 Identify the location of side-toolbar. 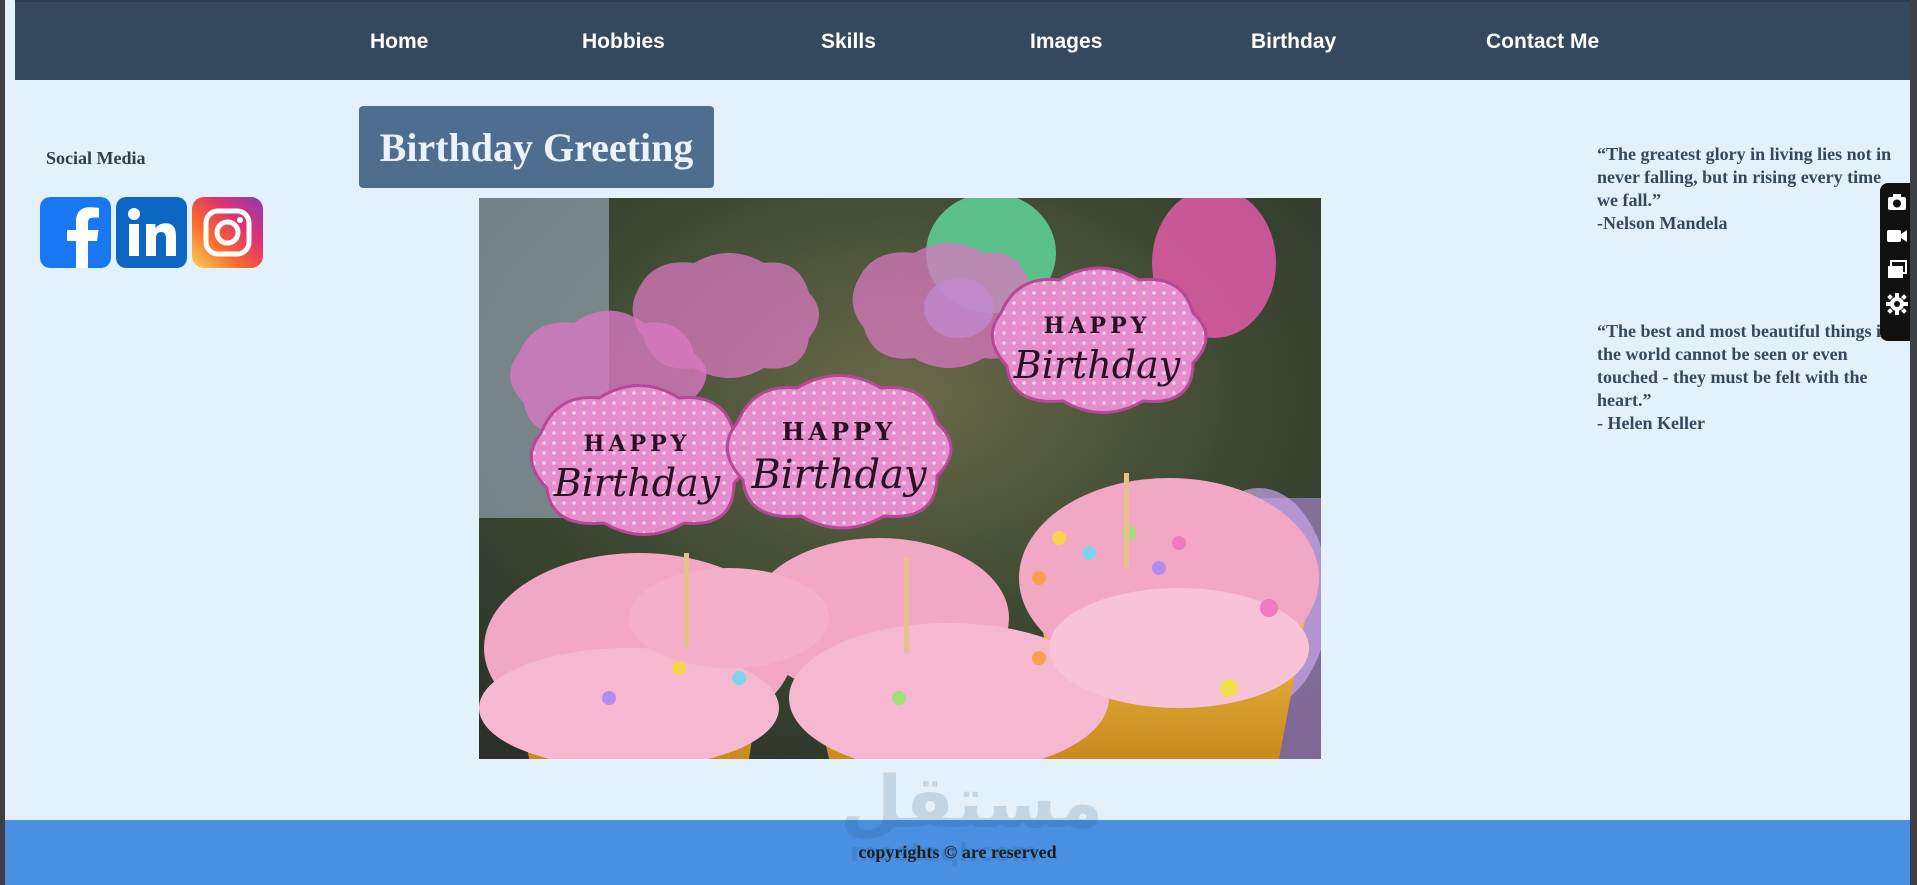
(1895, 262).